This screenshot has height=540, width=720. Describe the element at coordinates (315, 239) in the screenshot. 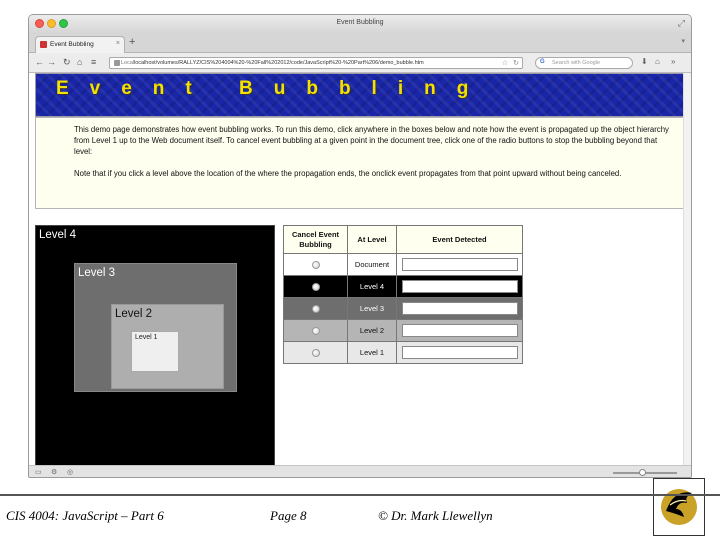

I see `col-cancel-bubbling: Cancel Event Bubbling` at that location.